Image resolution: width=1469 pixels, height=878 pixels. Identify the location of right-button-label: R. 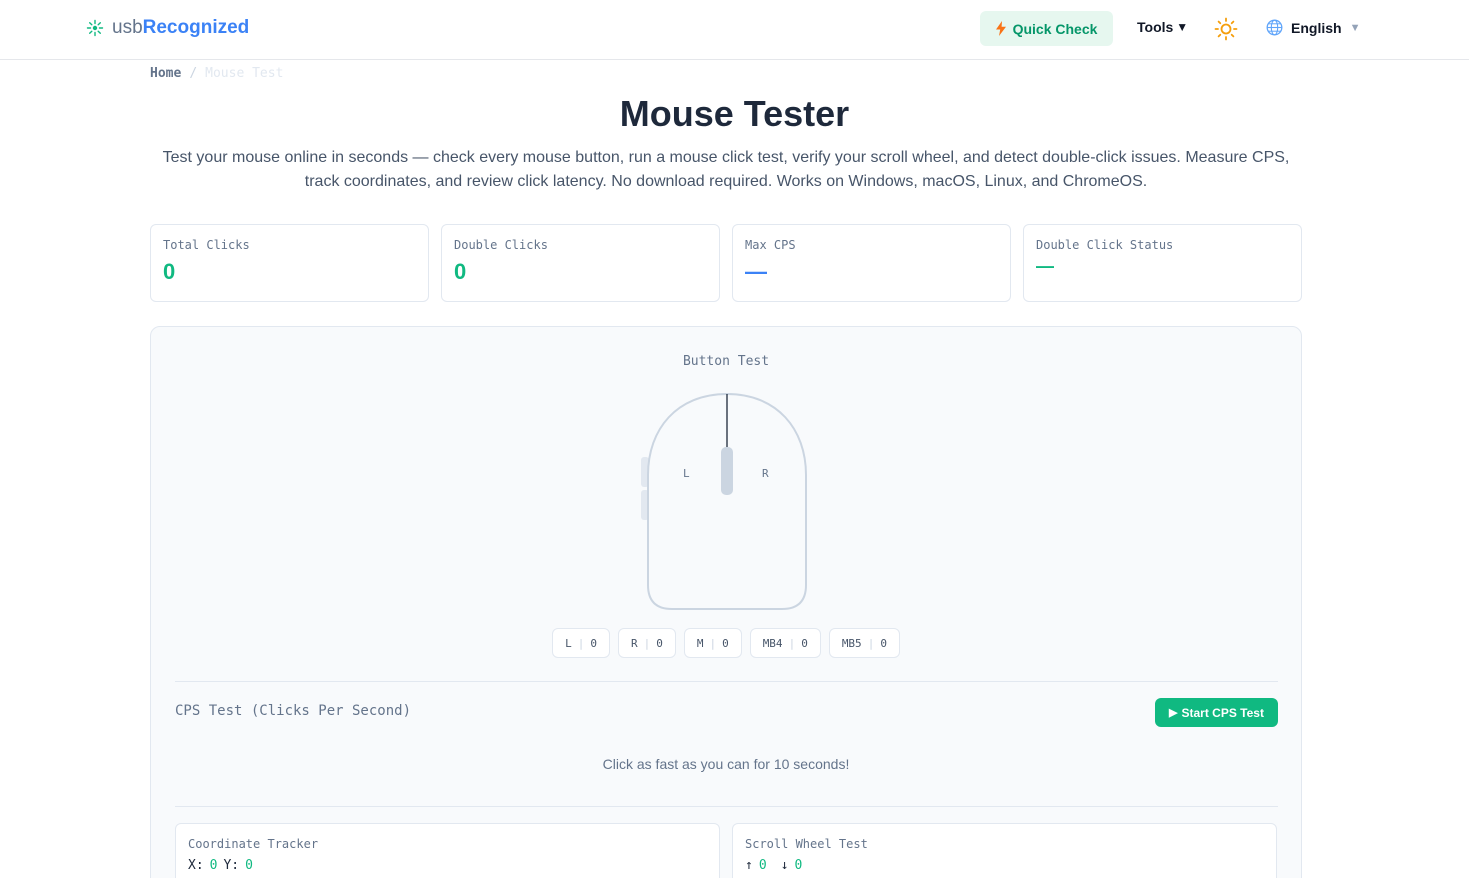
(765, 473).